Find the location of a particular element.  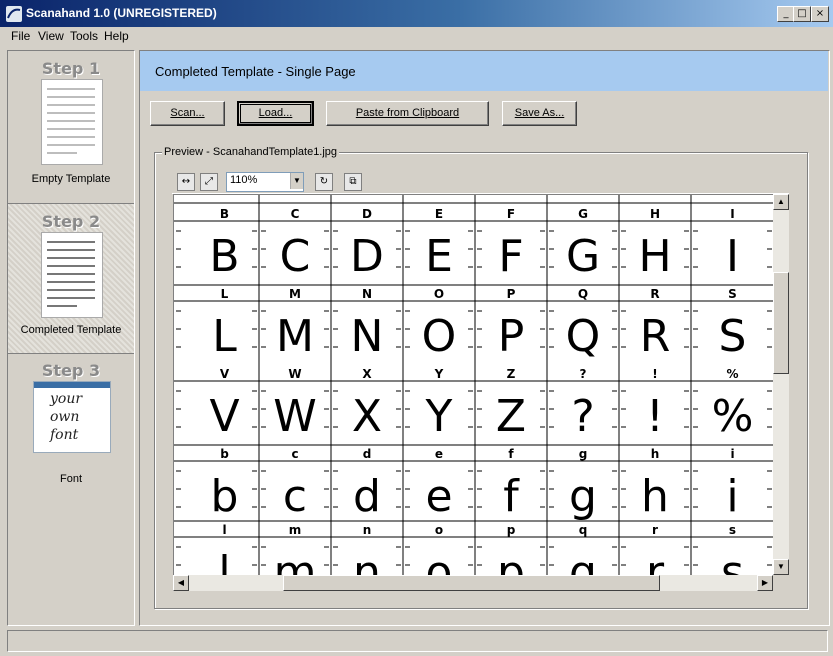

cell-label: n is located at coordinates (367, 530).